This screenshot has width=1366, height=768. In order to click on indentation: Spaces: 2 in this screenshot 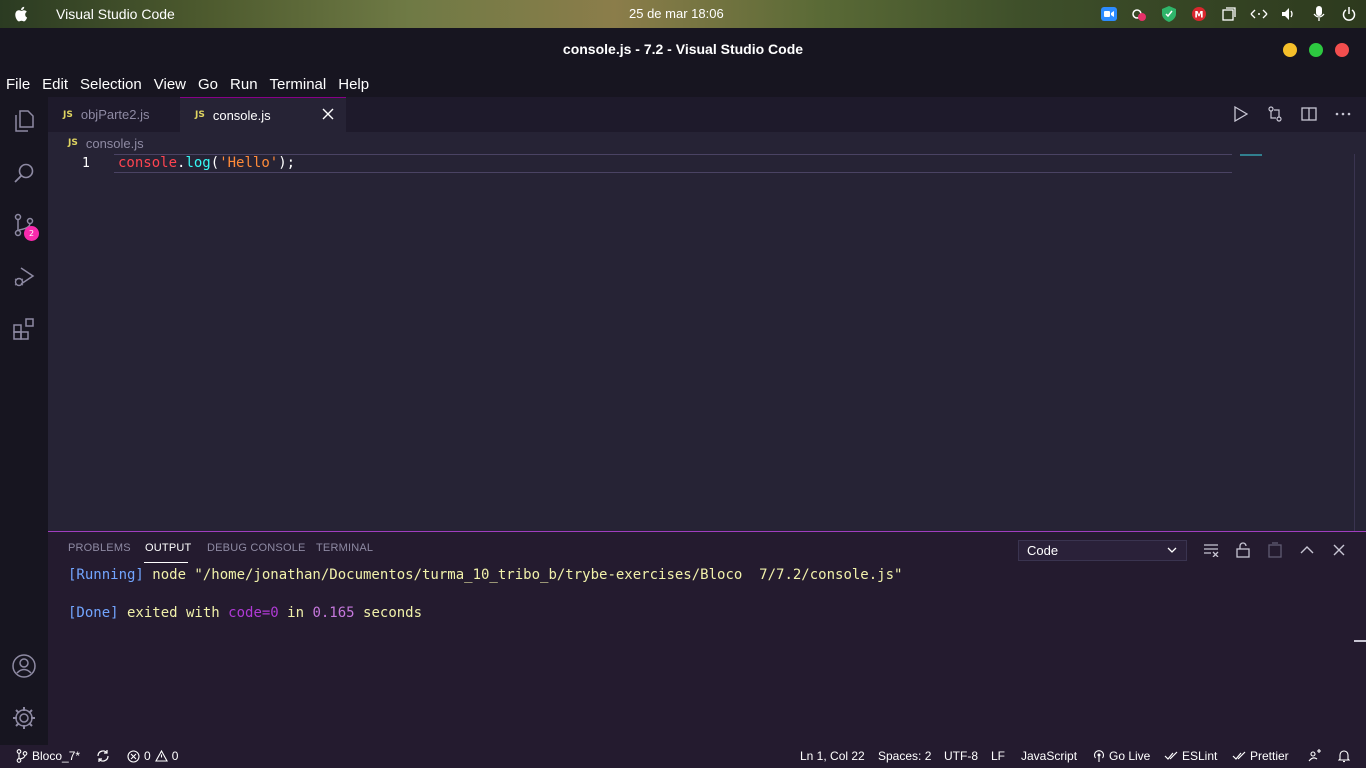, I will do `click(904, 756)`.